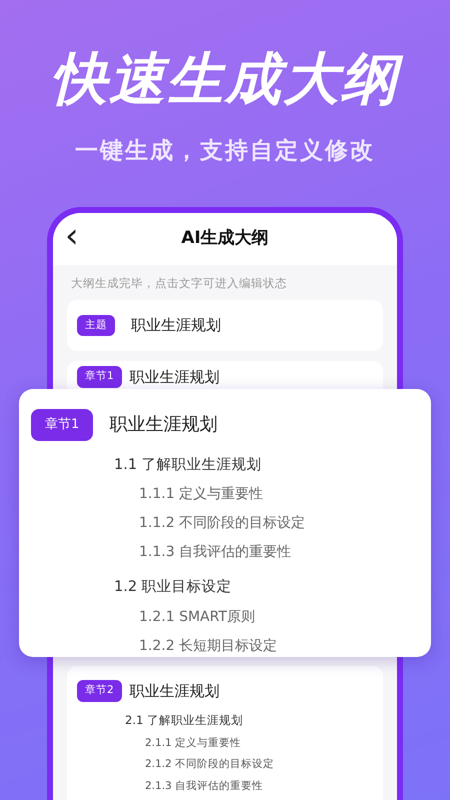 This screenshot has width=450, height=800. Describe the element at coordinates (259, 765) in the screenshot. I see `subsection-title: 2.1.2 不同阶段的目标设定` at that location.